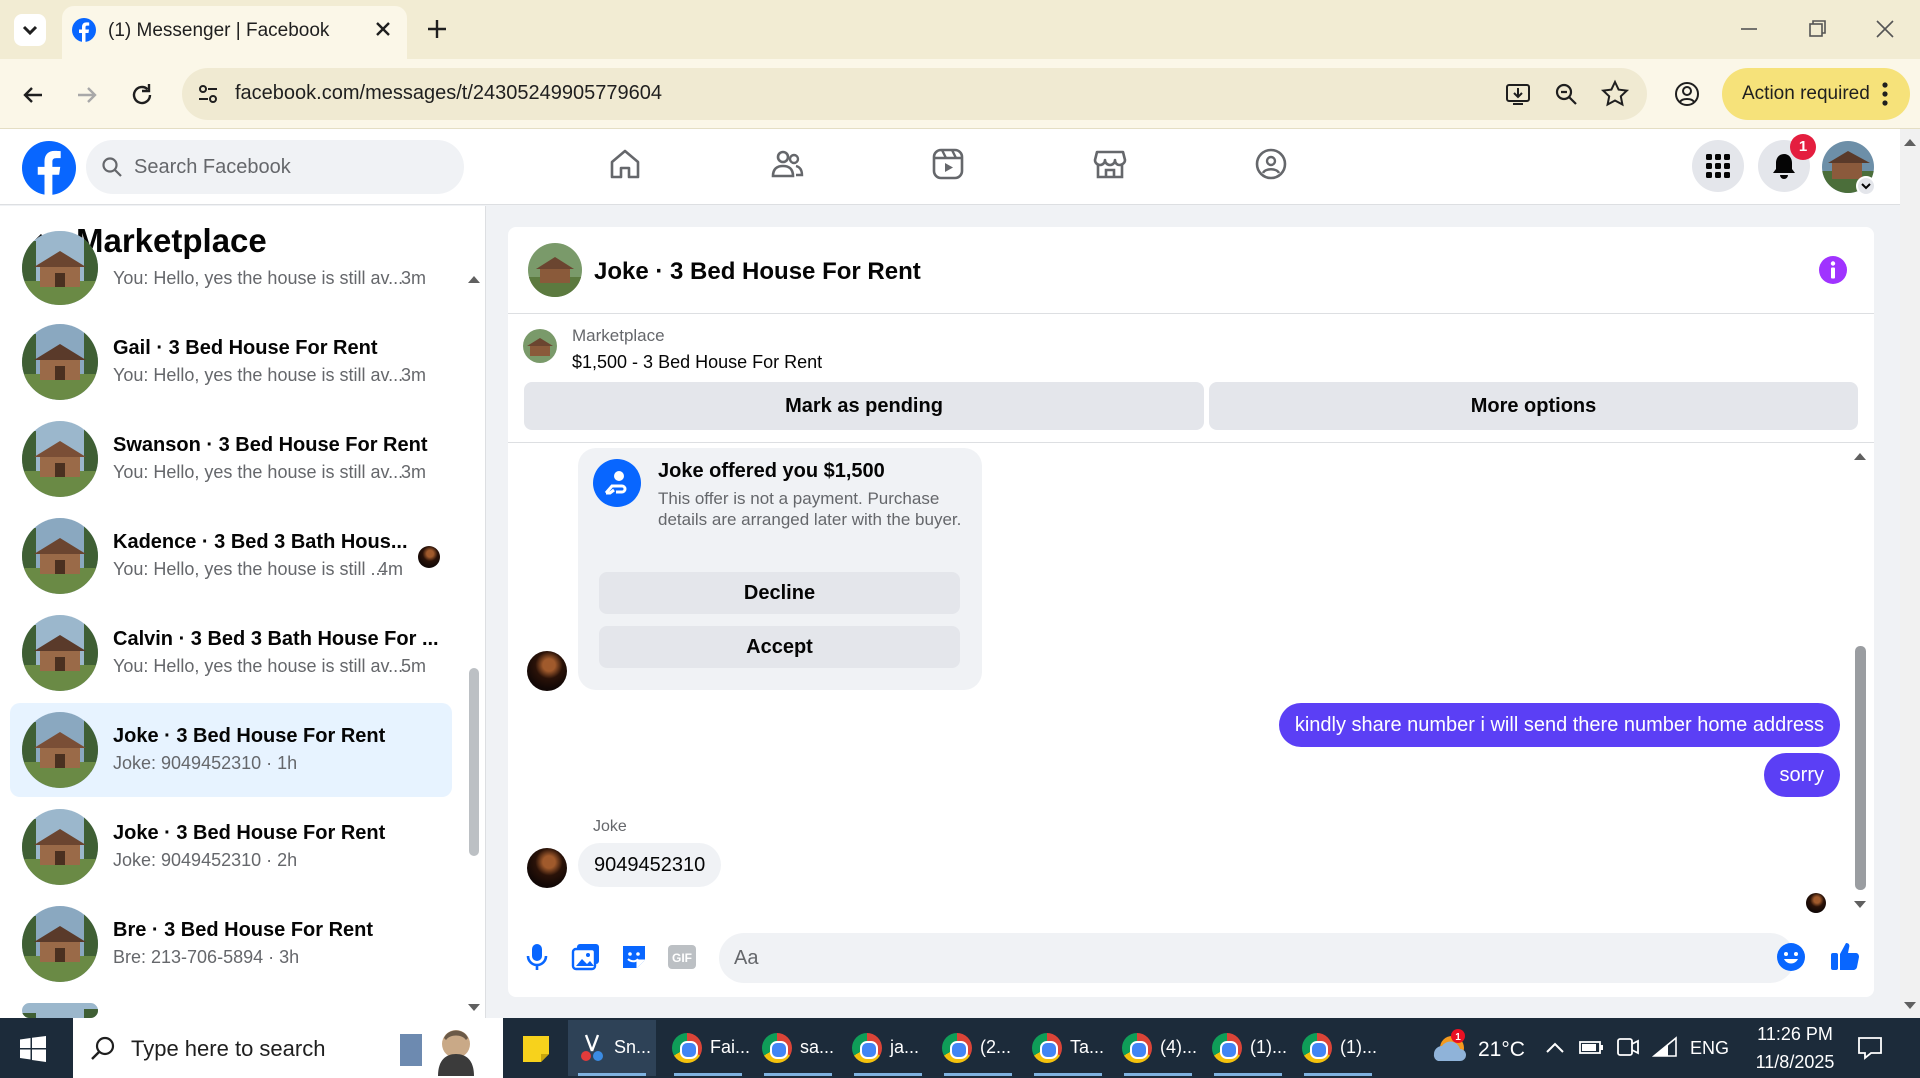 Image resolution: width=1920 pixels, height=1078 pixels. Describe the element at coordinates (634, 957) in the screenshot. I see `sticker-icon` at that location.